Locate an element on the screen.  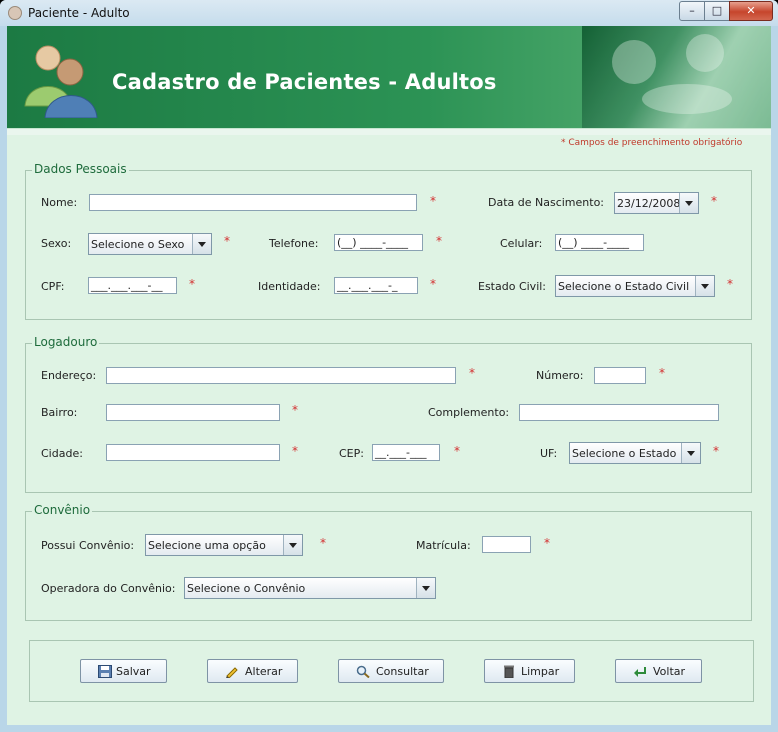
endereco-label: Endereço: is located at coordinates (69, 375).